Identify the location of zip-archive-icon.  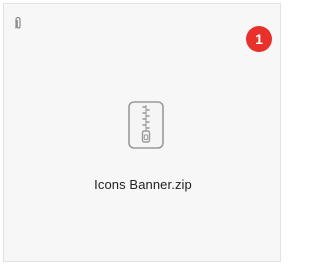
(146, 125).